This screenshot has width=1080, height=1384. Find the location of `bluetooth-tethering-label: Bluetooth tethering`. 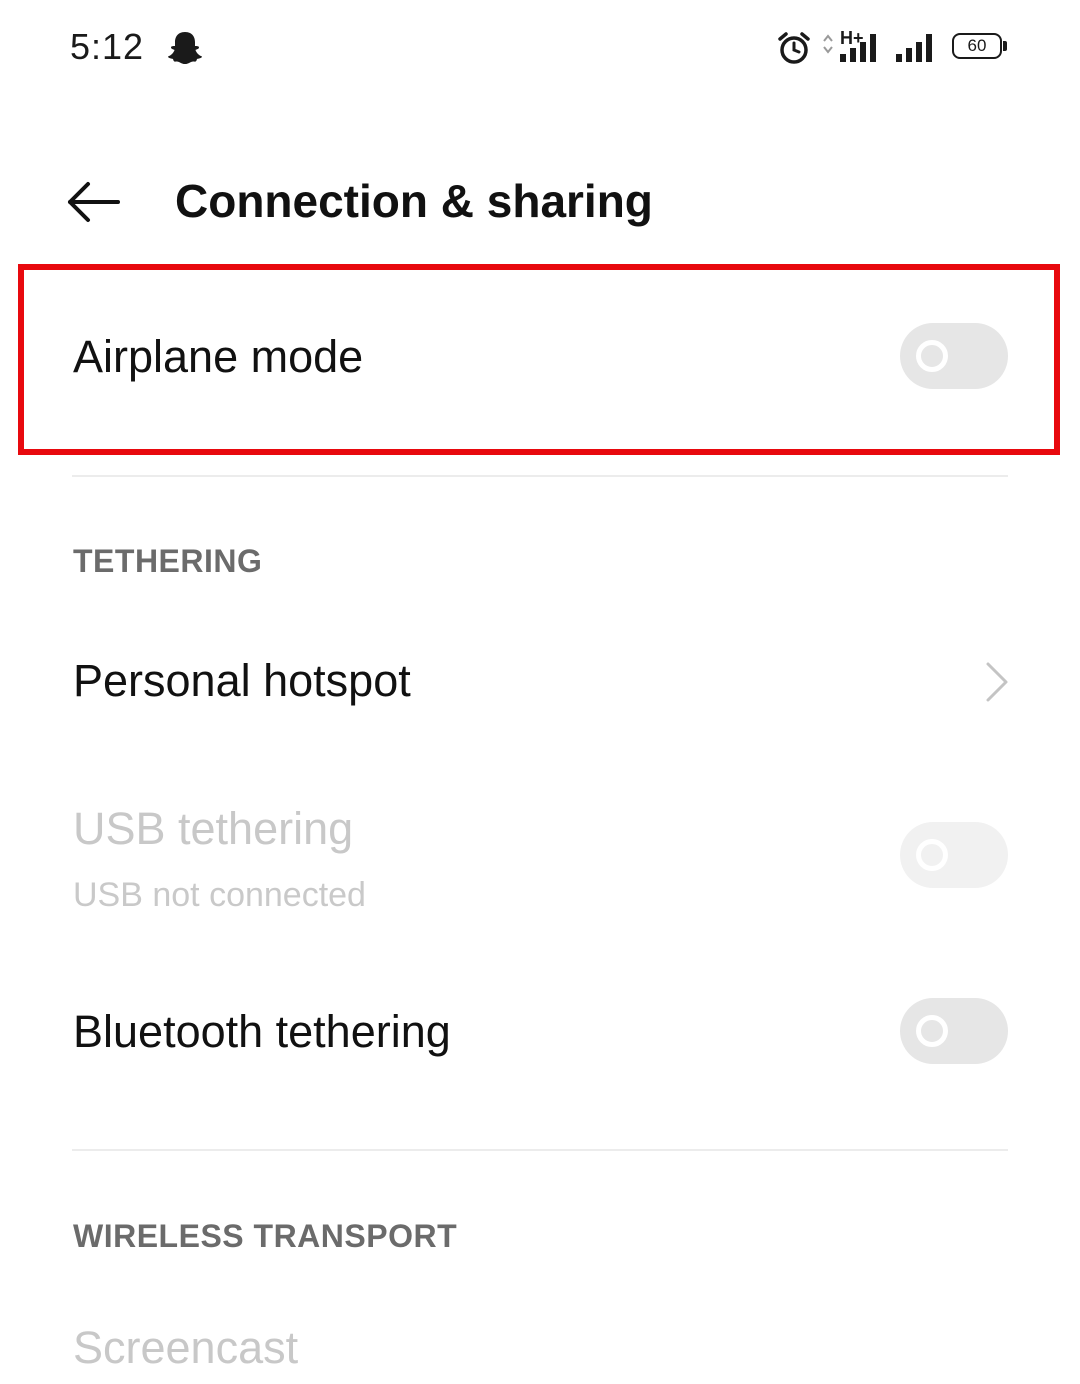

bluetooth-tethering-label: Bluetooth tethering is located at coordinates (262, 1031).